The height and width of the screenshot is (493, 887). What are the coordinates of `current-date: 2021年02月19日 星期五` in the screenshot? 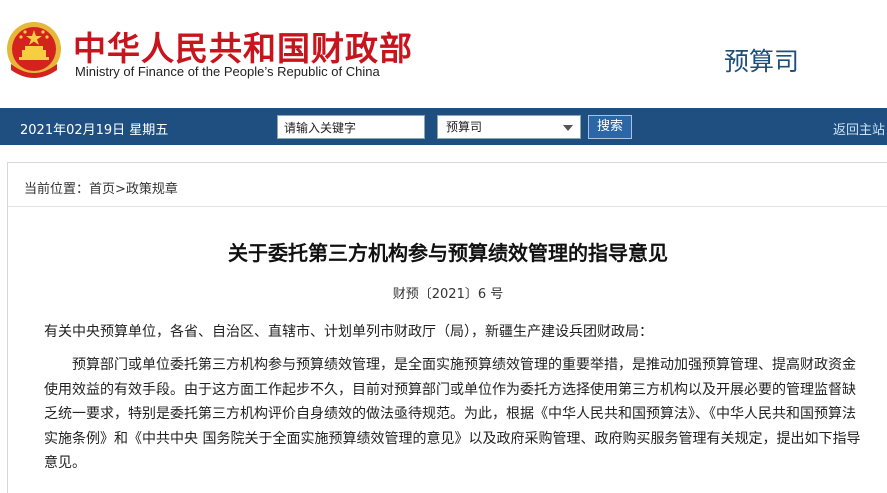 It's located at (94, 130).